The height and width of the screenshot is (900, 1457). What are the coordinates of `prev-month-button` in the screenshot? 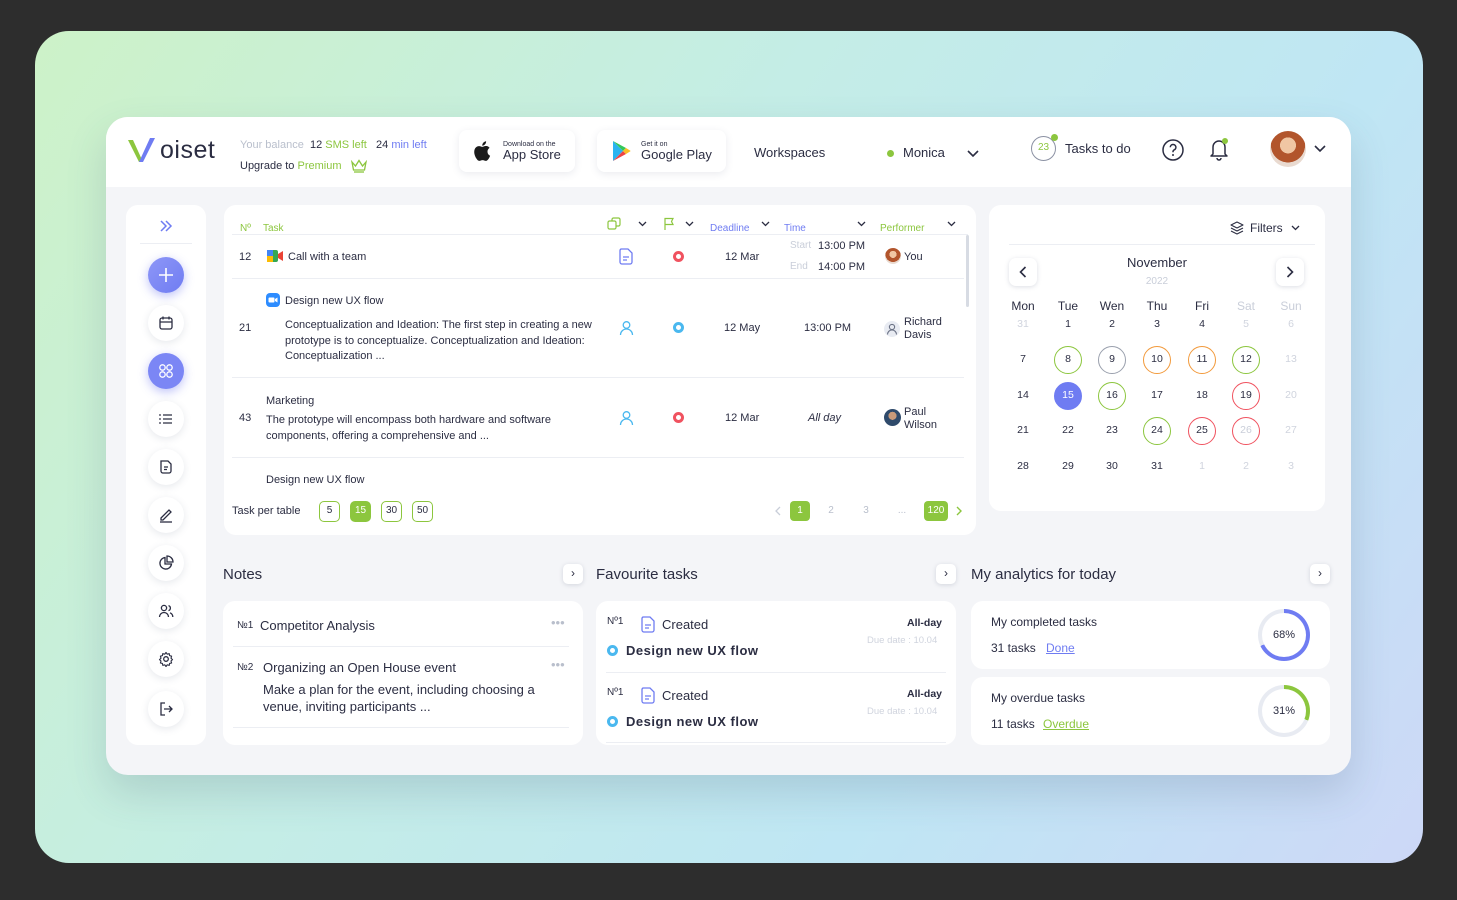 It's located at (1023, 272).